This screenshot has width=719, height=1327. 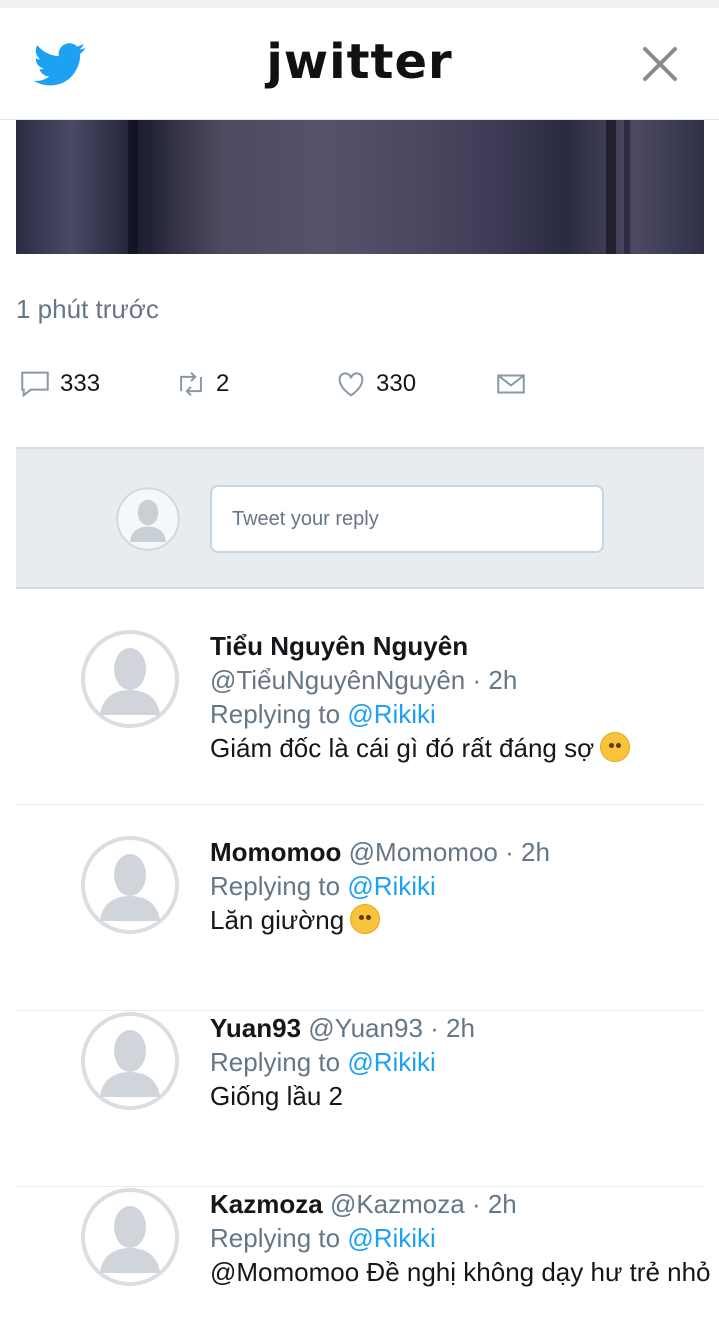 What do you see at coordinates (59, 384) in the screenshot?
I see `reply-action: 333` at bounding box center [59, 384].